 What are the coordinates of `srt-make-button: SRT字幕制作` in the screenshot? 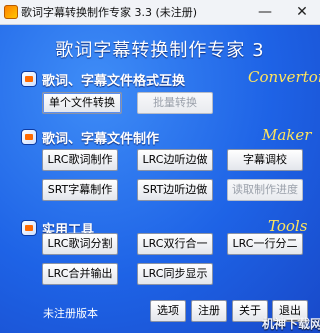 It's located at (80, 190).